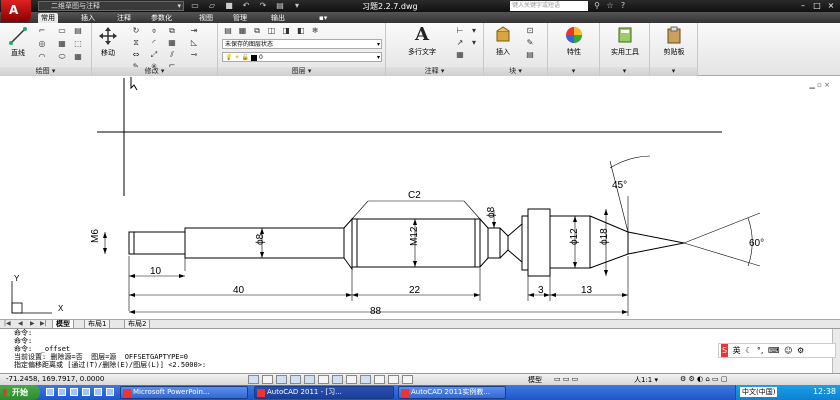  Describe the element at coordinates (161, 18) in the screenshot. I see `tab-parametric: 参数化` at that location.